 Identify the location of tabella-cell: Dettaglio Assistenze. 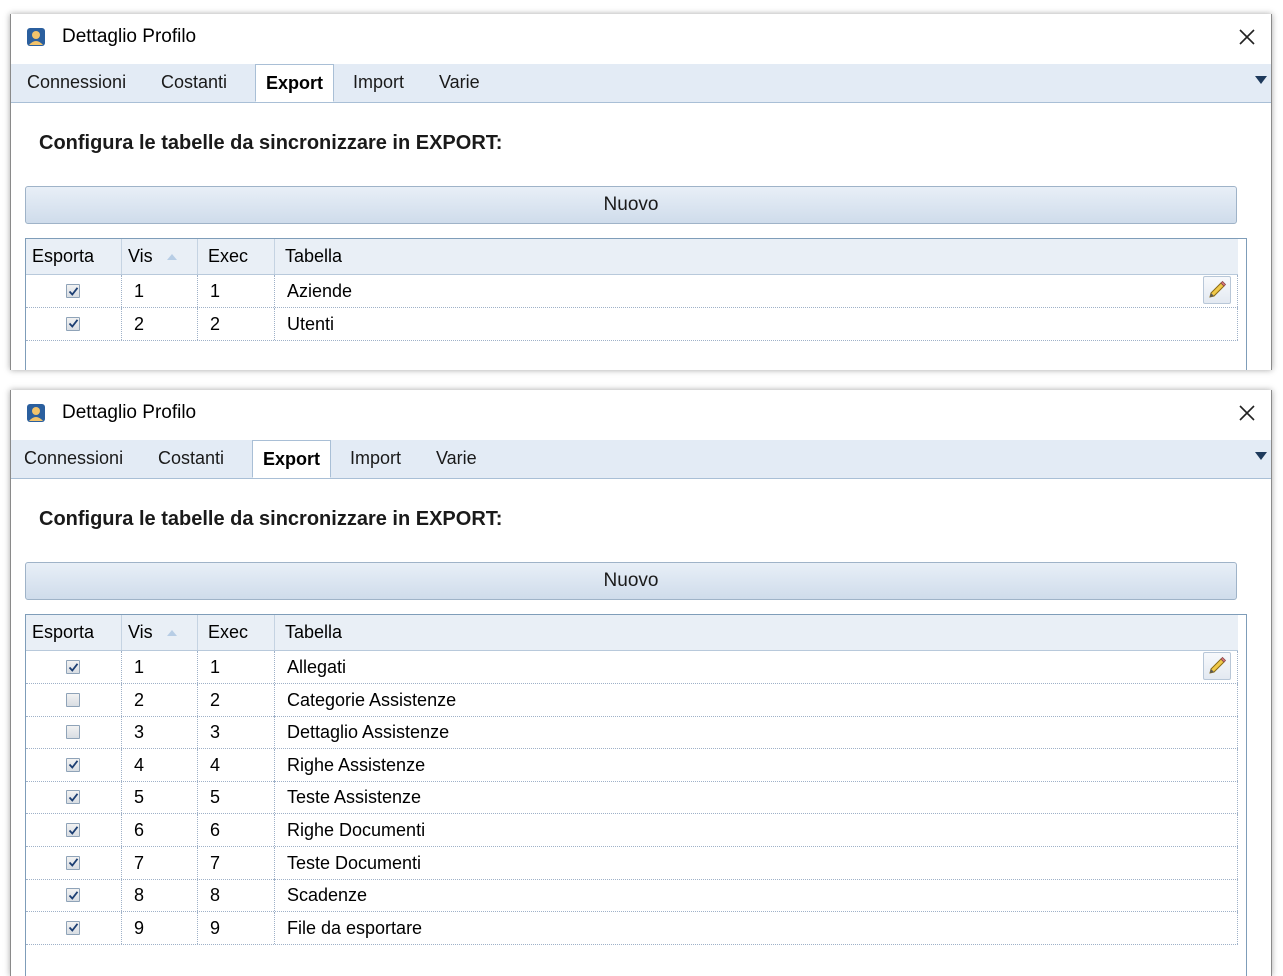
(756, 732).